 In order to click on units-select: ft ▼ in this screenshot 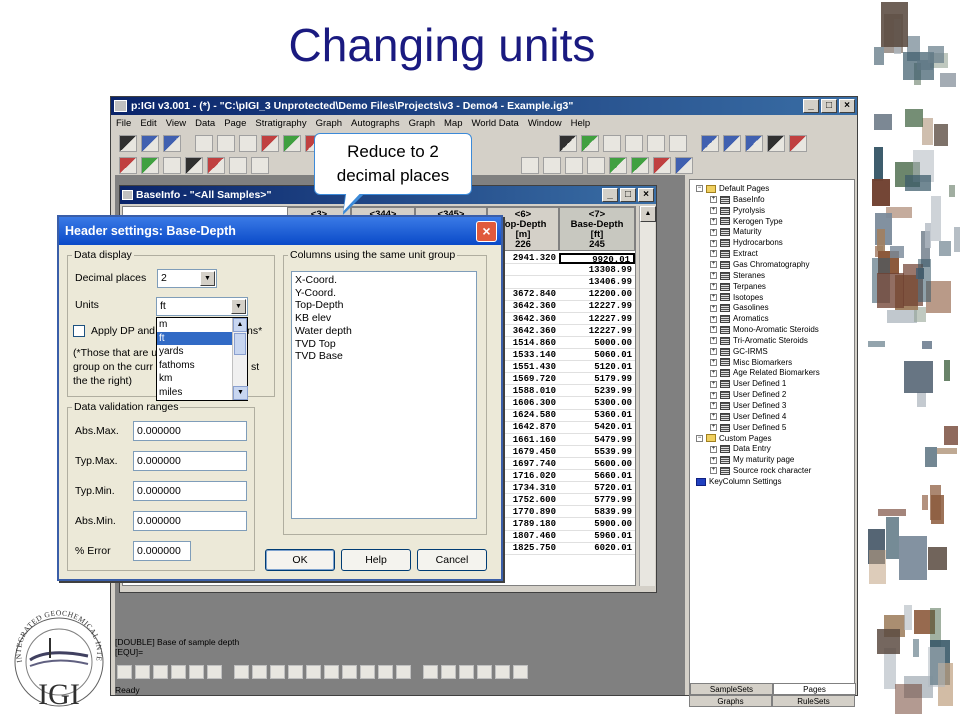, I will do `click(202, 306)`.